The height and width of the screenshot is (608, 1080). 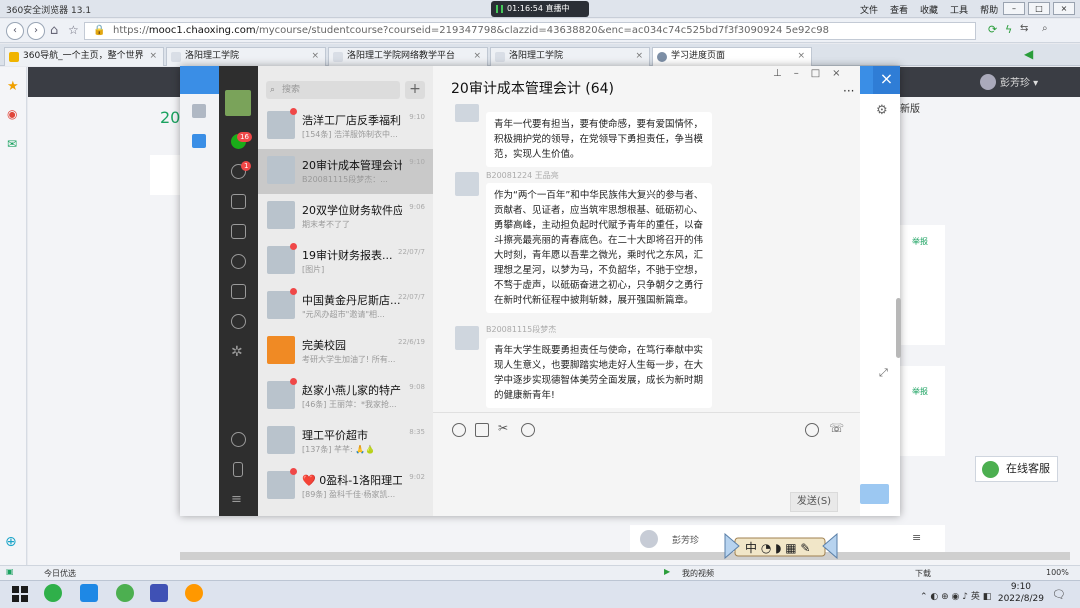 What do you see at coordinates (1045, 28) in the screenshot?
I see `search-icon: ⌕` at bounding box center [1045, 28].